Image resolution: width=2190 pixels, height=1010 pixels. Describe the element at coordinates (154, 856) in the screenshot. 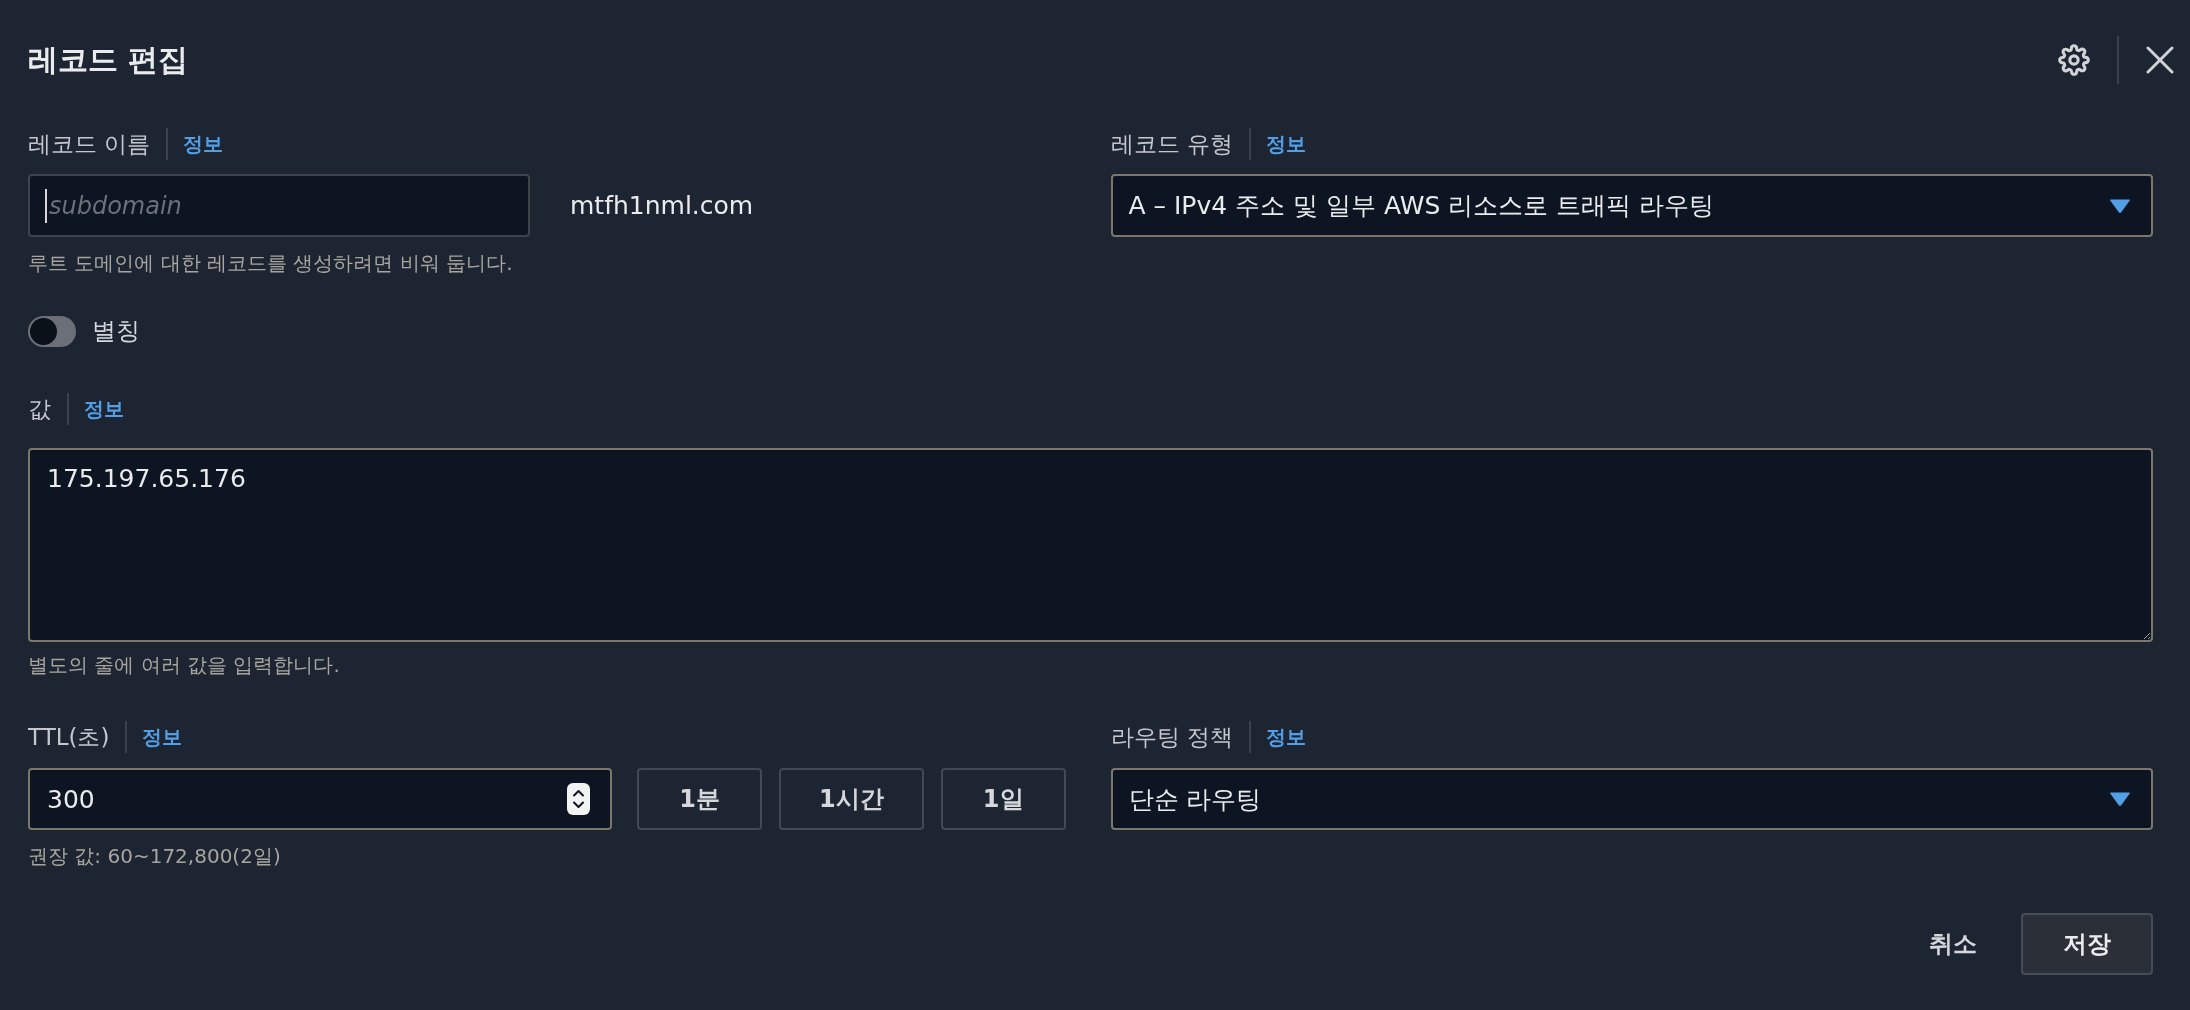

I see `hint-text: 권장 값: 60~172,800(2일)` at that location.